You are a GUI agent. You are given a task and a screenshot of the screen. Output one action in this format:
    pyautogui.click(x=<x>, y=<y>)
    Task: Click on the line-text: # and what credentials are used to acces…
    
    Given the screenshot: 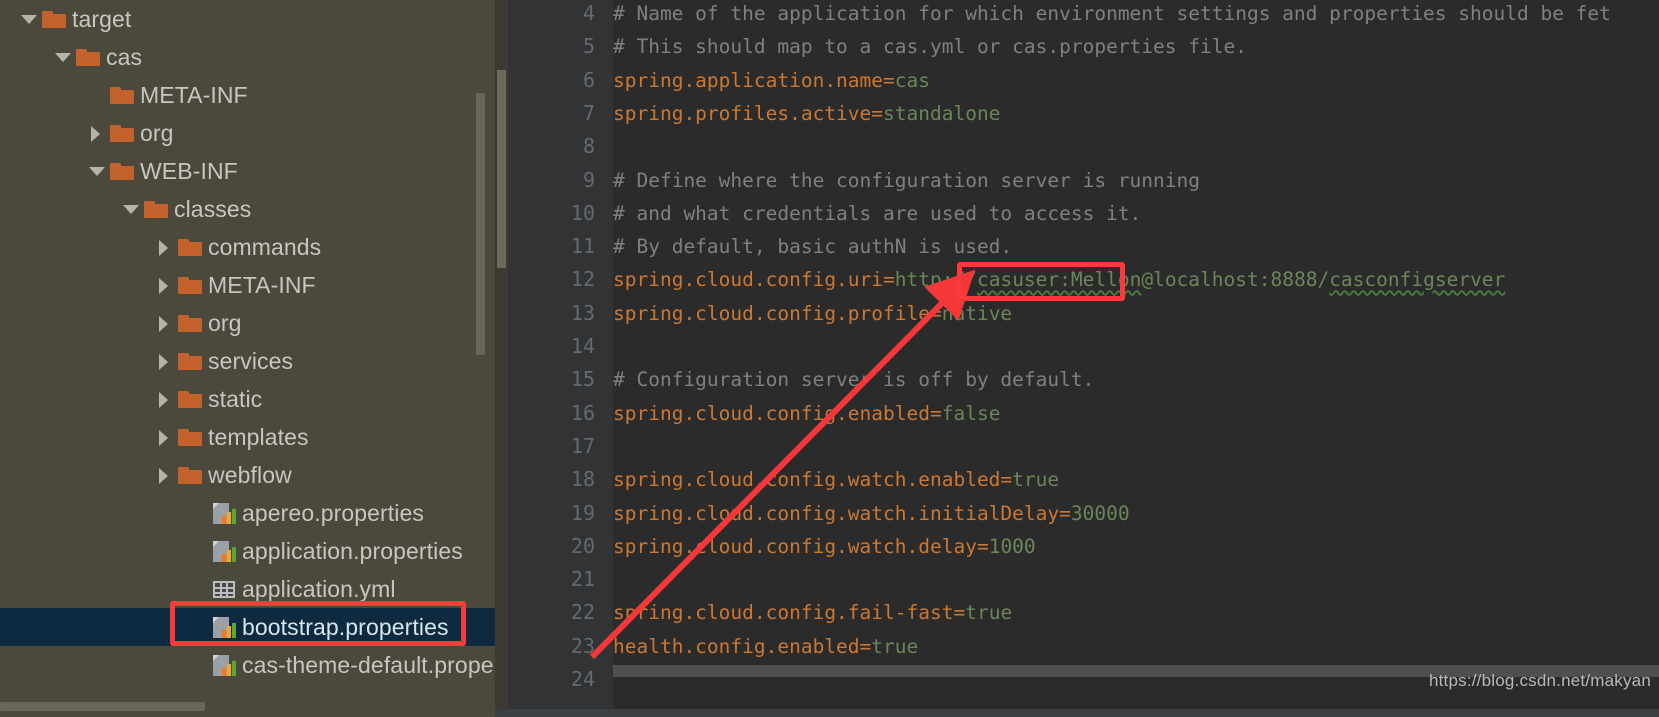 What is the action you would take?
    pyautogui.click(x=877, y=213)
    